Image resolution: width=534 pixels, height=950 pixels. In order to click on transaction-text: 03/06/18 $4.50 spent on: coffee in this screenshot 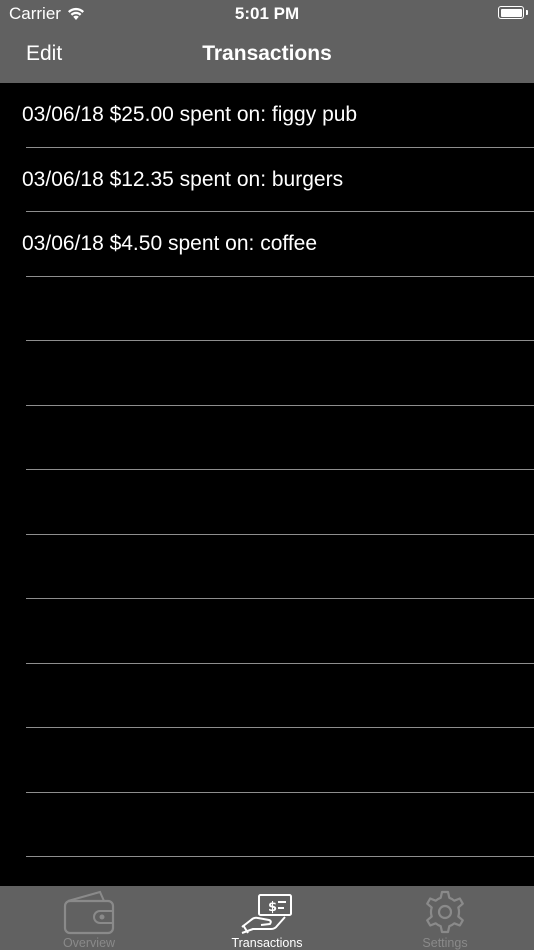, I will do `click(170, 243)`.